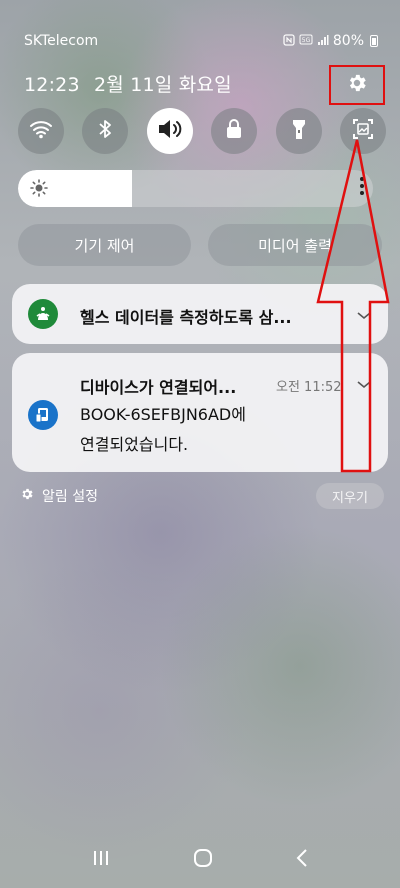 This screenshot has height=888, width=400. I want to click on device-control-button: 기기 제어, so click(104, 245).